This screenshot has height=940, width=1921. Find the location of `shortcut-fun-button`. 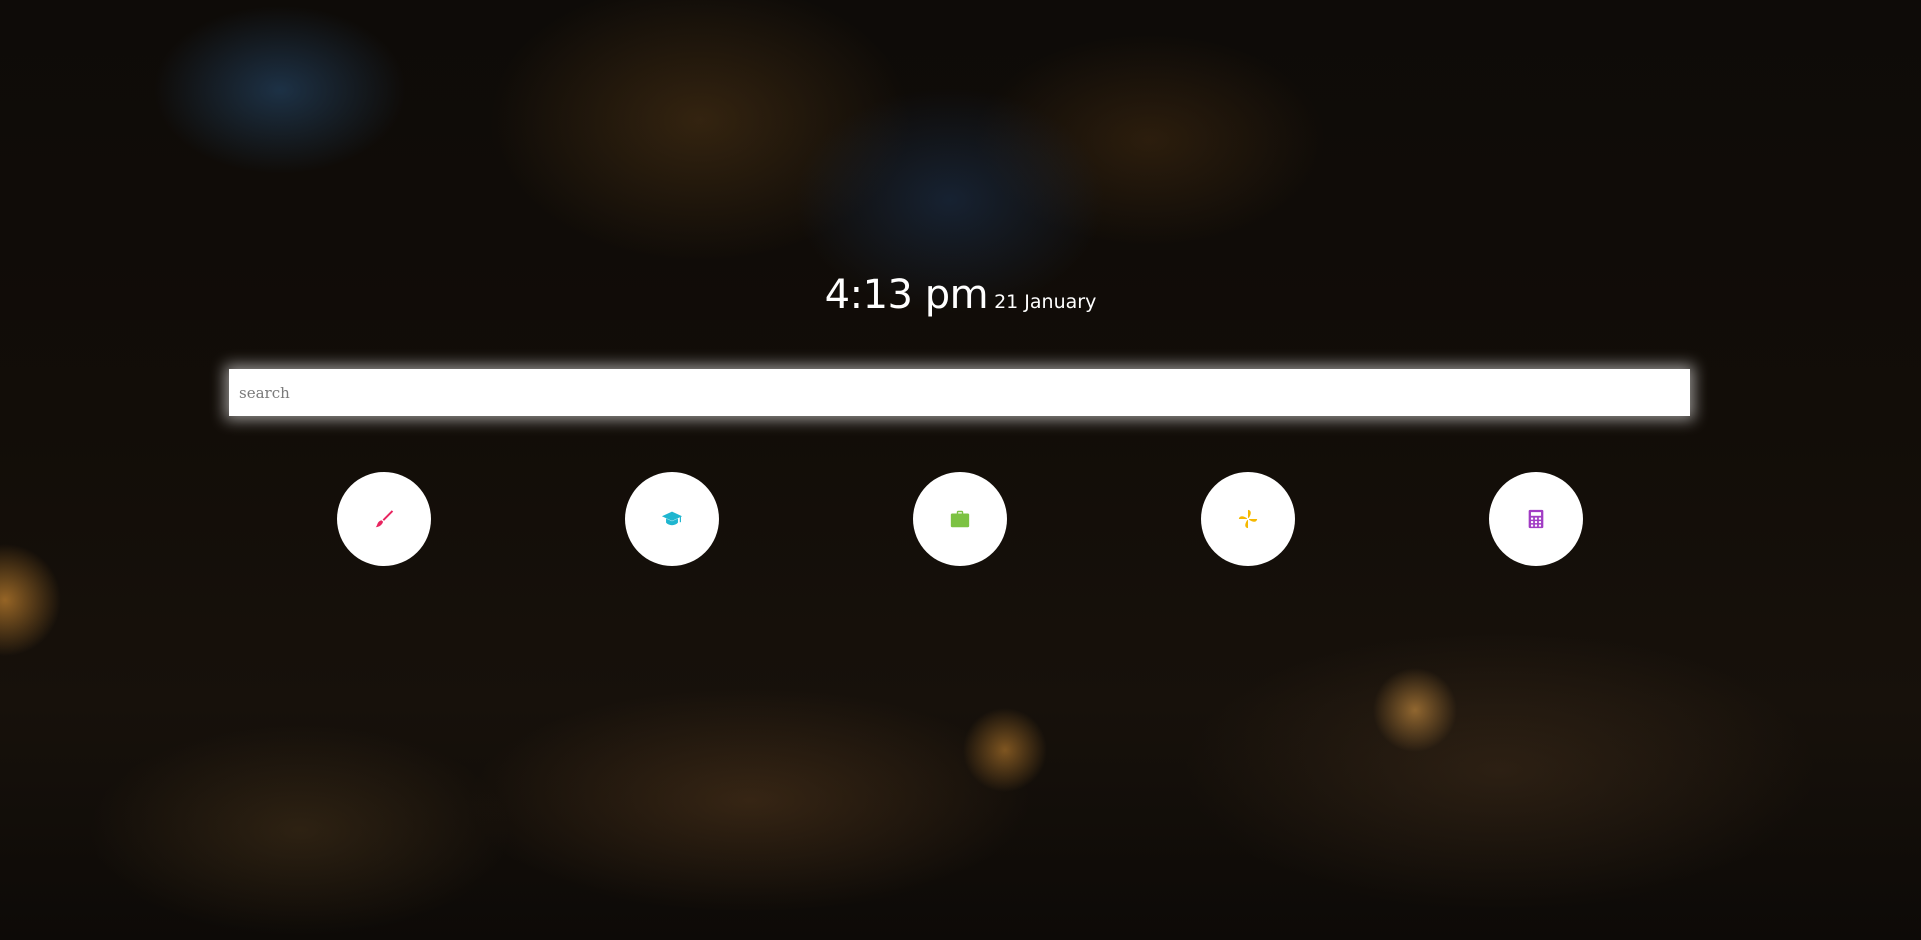

shortcut-fun-button is located at coordinates (1248, 519).